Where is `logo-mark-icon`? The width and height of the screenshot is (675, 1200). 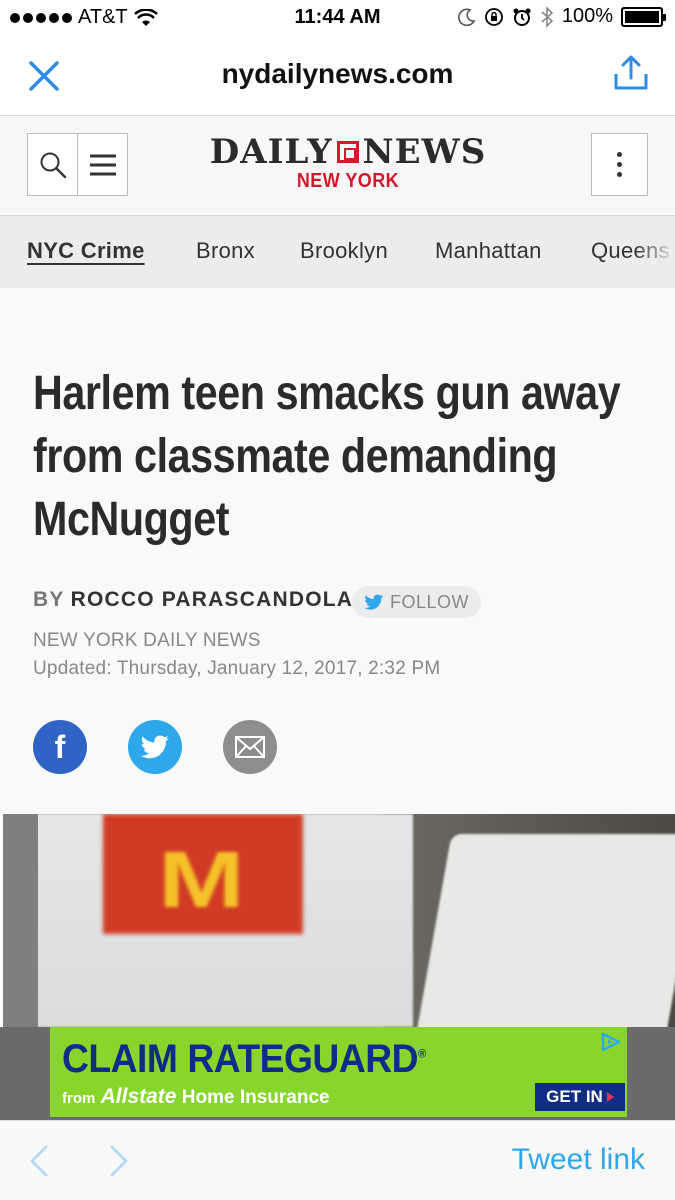
logo-mark-icon is located at coordinates (347, 152).